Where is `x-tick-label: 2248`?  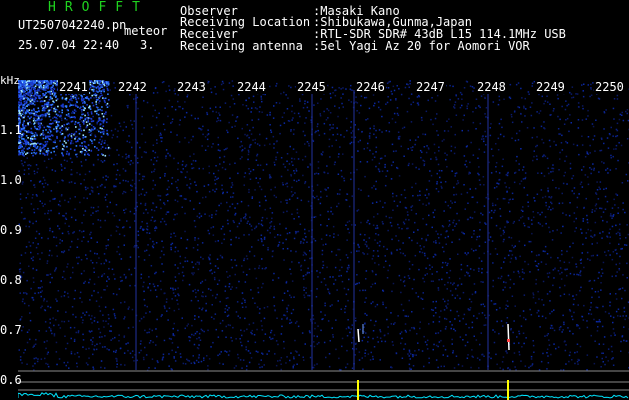 x-tick-label: 2248 is located at coordinates (491, 87).